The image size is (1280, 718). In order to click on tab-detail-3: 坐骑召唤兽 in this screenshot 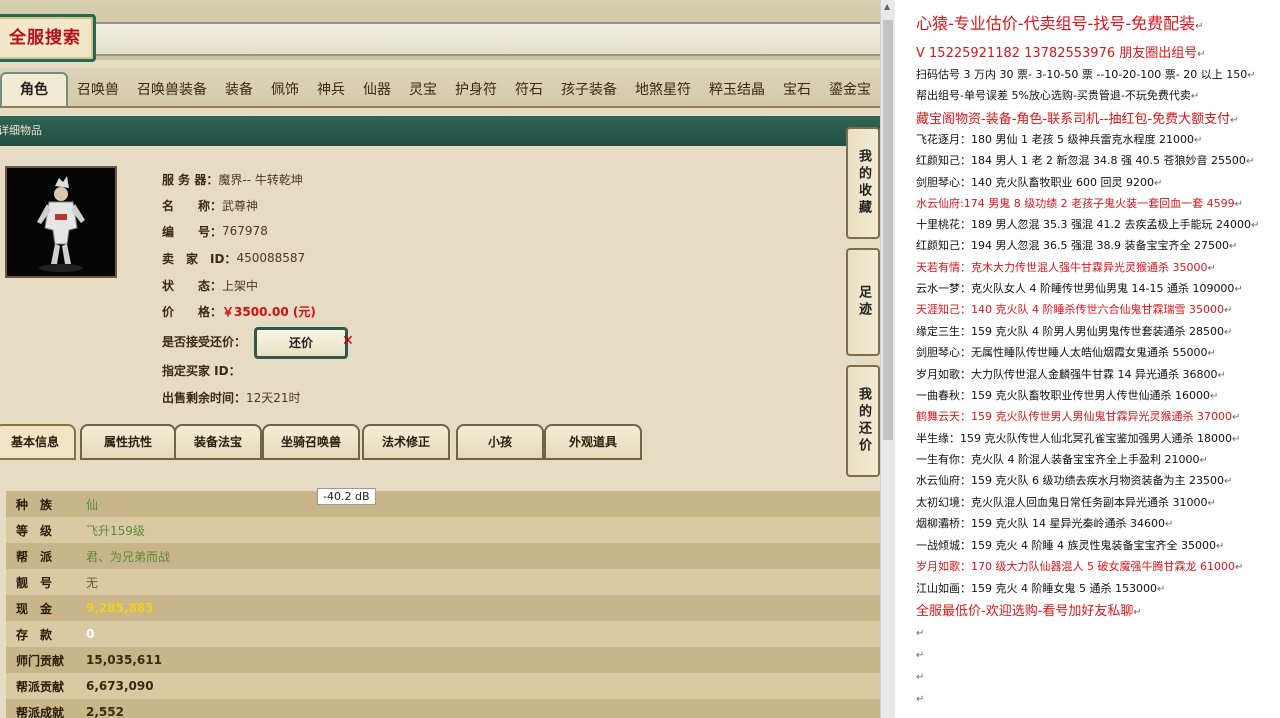, I will do `click(311, 442)`.